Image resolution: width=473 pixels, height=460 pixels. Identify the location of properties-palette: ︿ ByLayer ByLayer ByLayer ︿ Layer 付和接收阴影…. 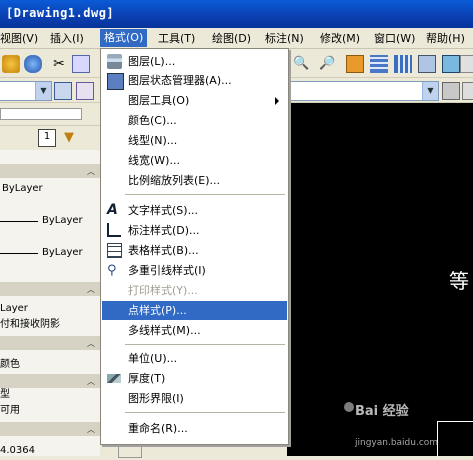
(50, 303).